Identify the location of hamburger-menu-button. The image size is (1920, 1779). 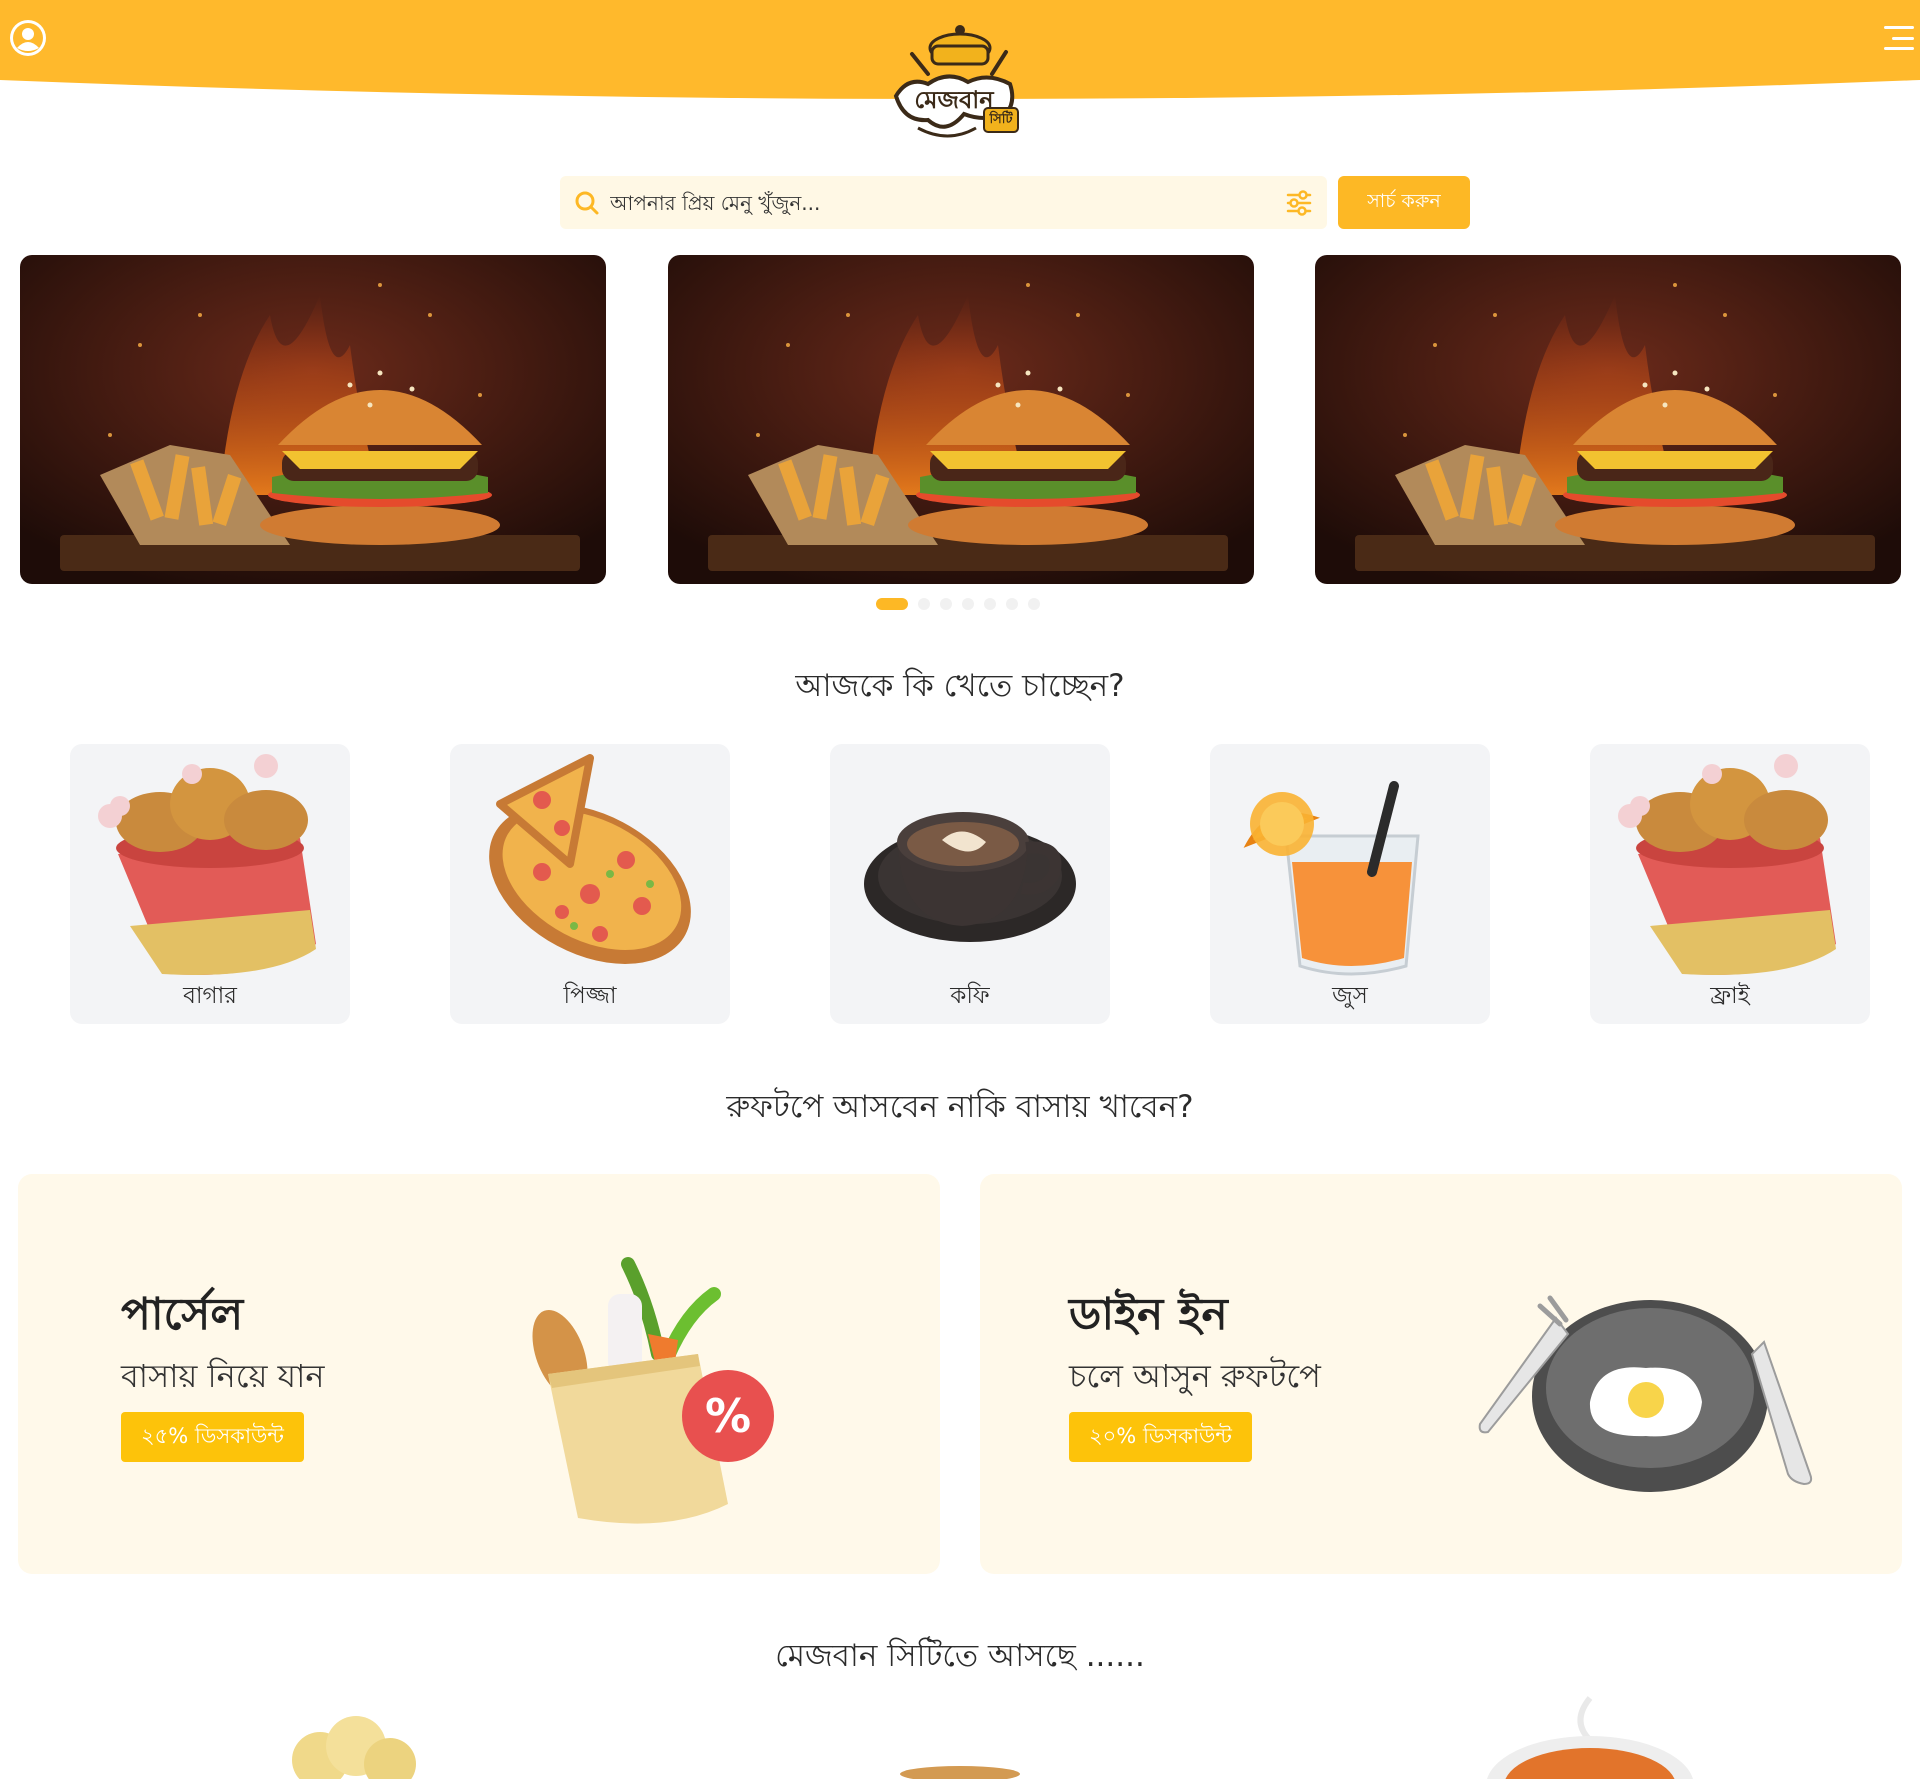
(1899, 38).